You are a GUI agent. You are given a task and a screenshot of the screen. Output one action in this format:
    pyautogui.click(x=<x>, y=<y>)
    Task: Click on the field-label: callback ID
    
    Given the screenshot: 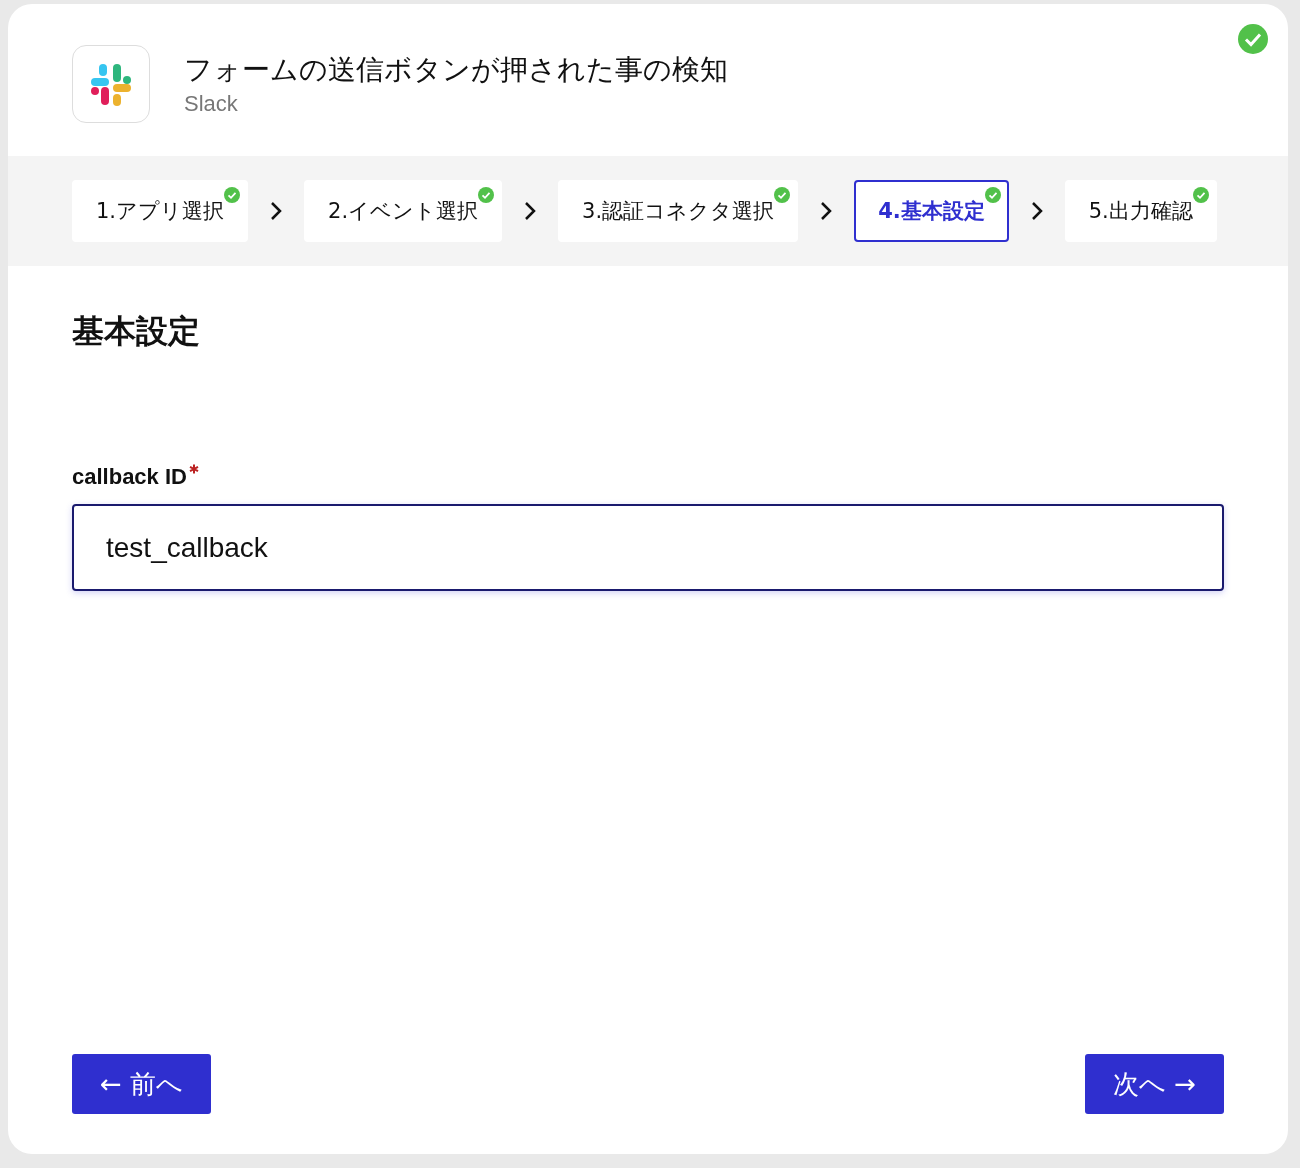 What is the action you would take?
    pyautogui.click(x=129, y=476)
    